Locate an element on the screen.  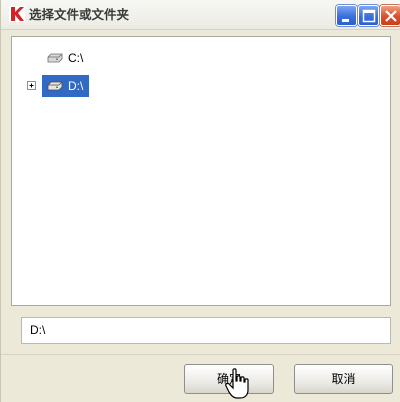
expand-toggle is located at coordinates (31, 85).